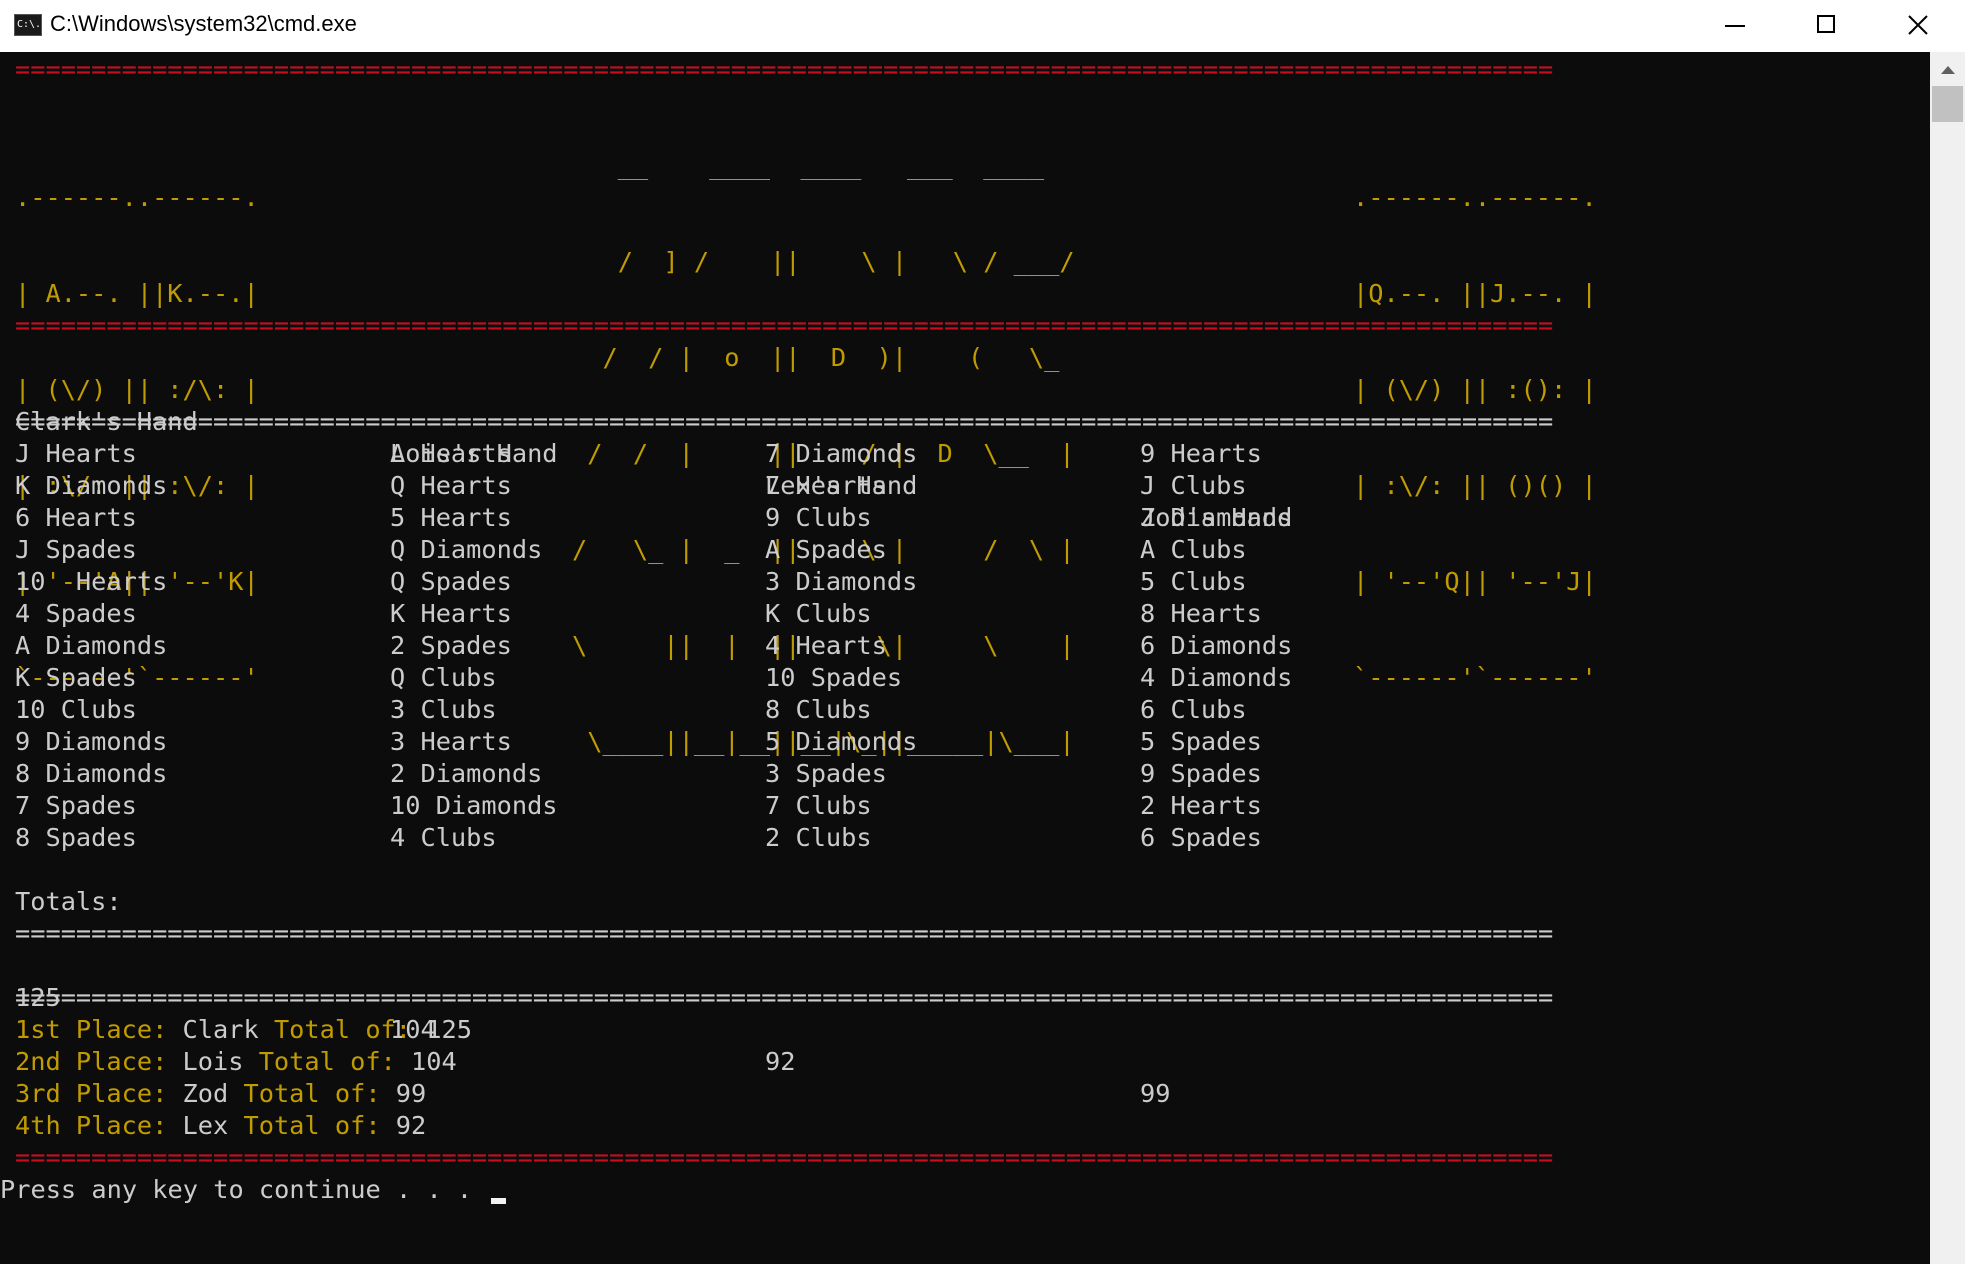 The image size is (1965, 1264). I want to click on place-line: 2nd Place: Lois Total of: 104, so click(236, 1061).